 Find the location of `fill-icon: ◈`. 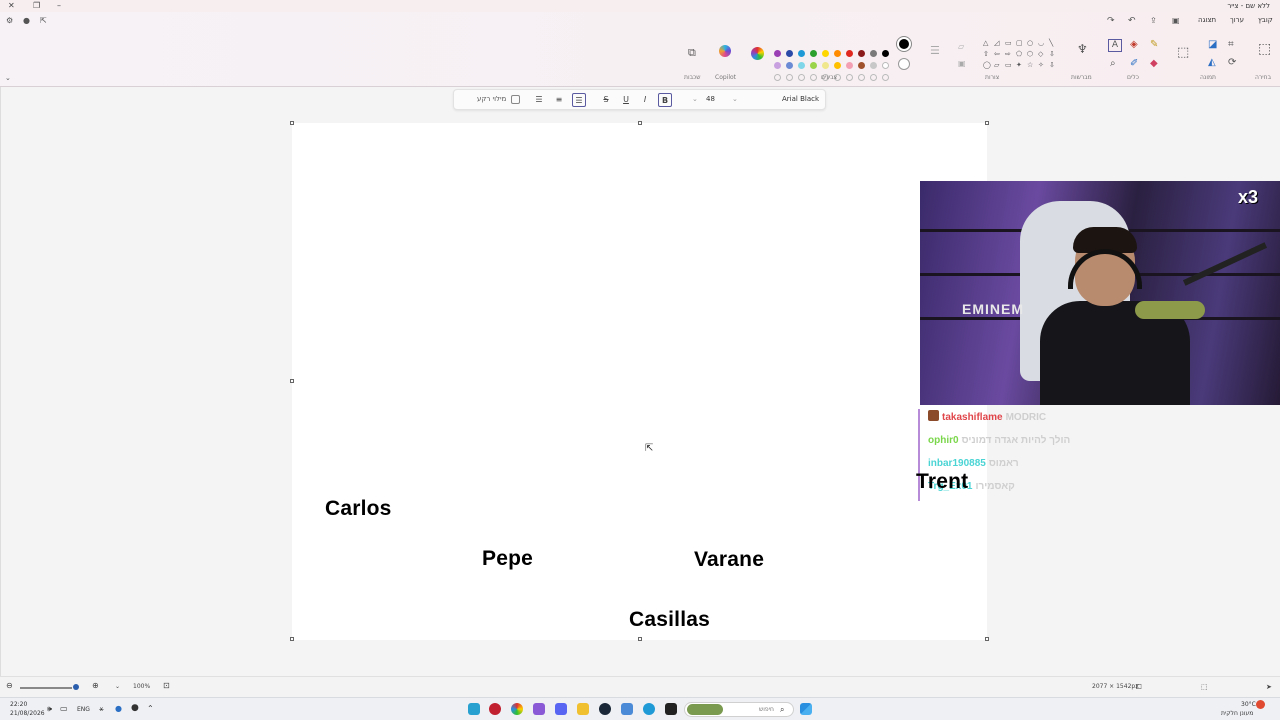

fill-icon: ◈ is located at coordinates (1134, 45).